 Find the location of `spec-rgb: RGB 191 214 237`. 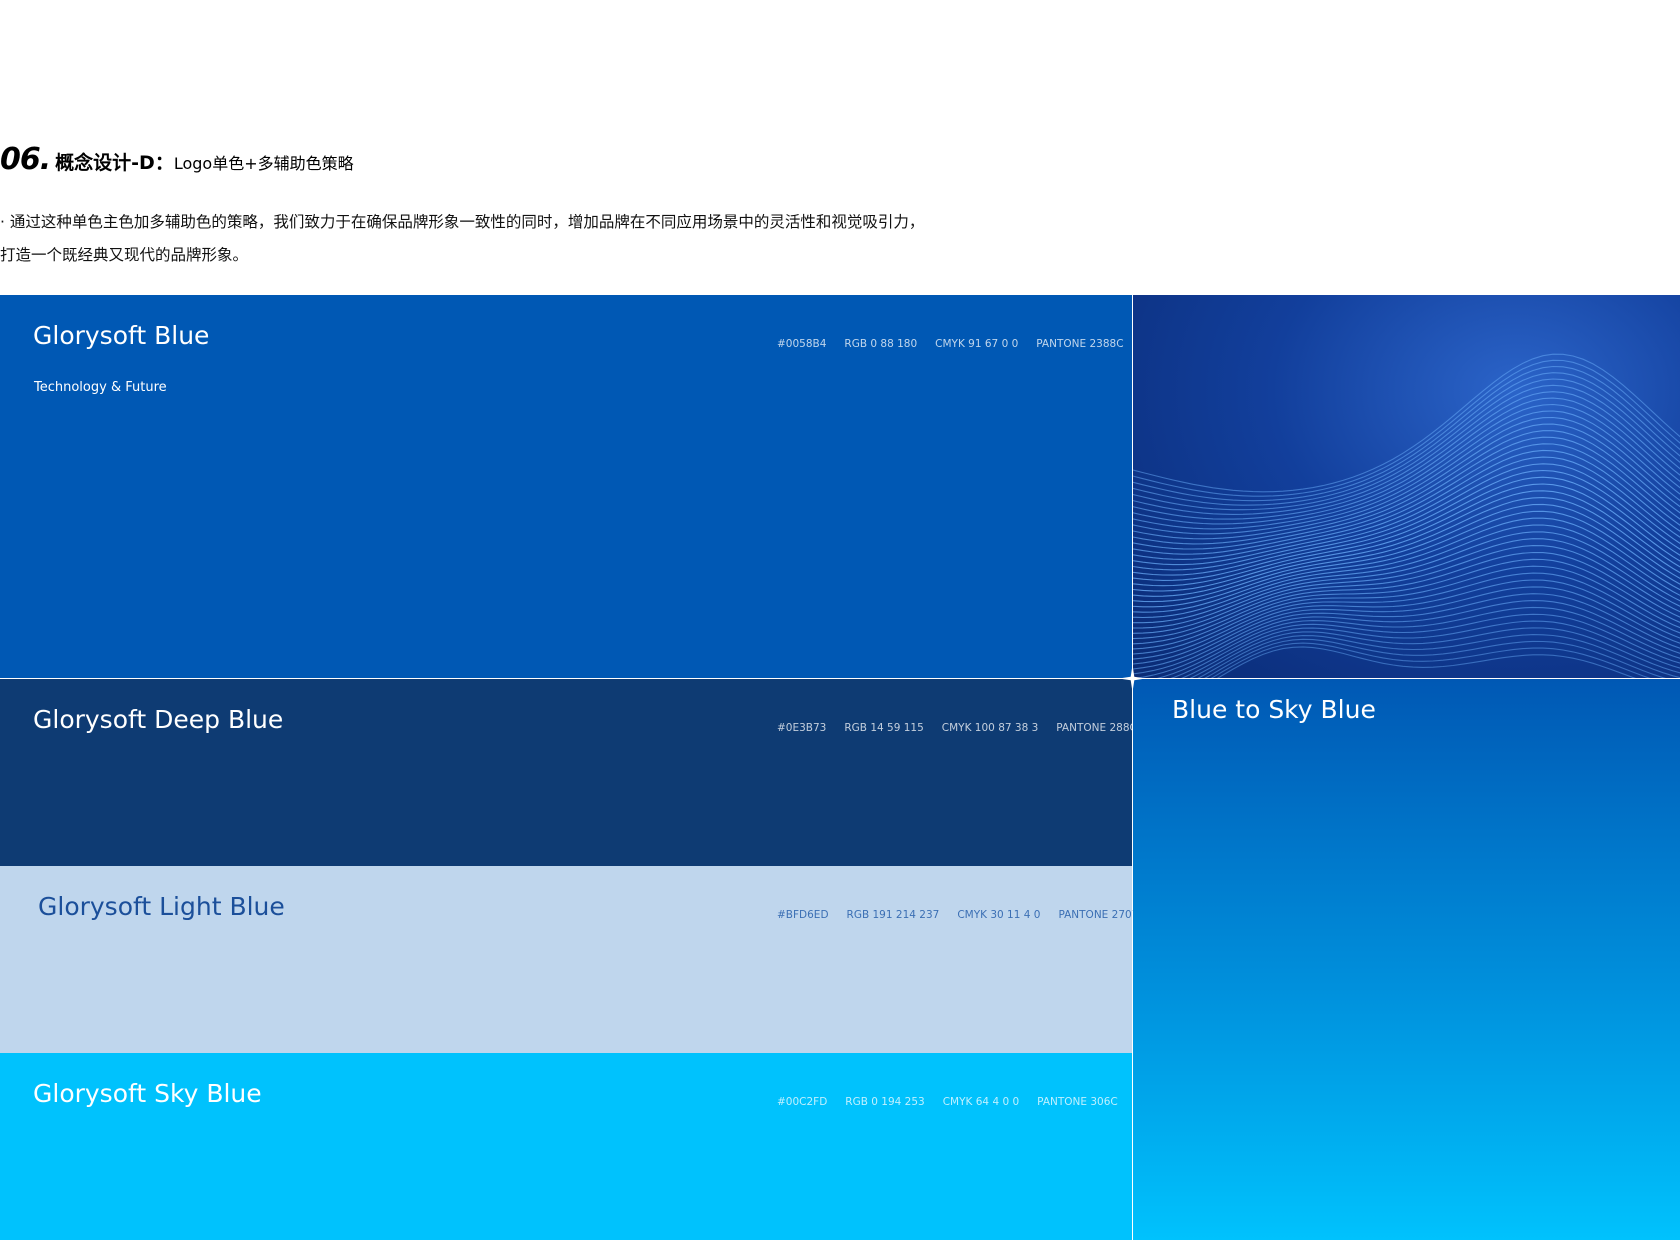

spec-rgb: RGB 191 214 237 is located at coordinates (893, 915).